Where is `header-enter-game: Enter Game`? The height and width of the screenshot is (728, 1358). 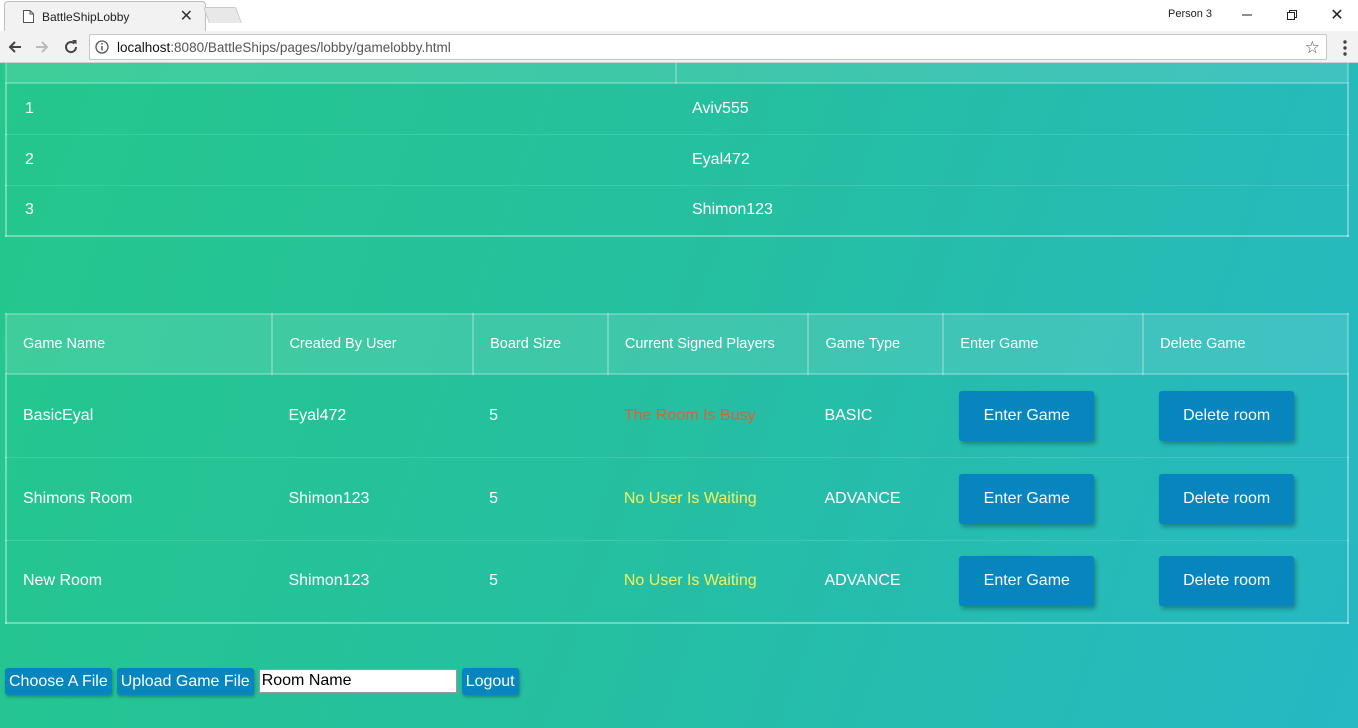 header-enter-game: Enter Game is located at coordinates (1043, 344).